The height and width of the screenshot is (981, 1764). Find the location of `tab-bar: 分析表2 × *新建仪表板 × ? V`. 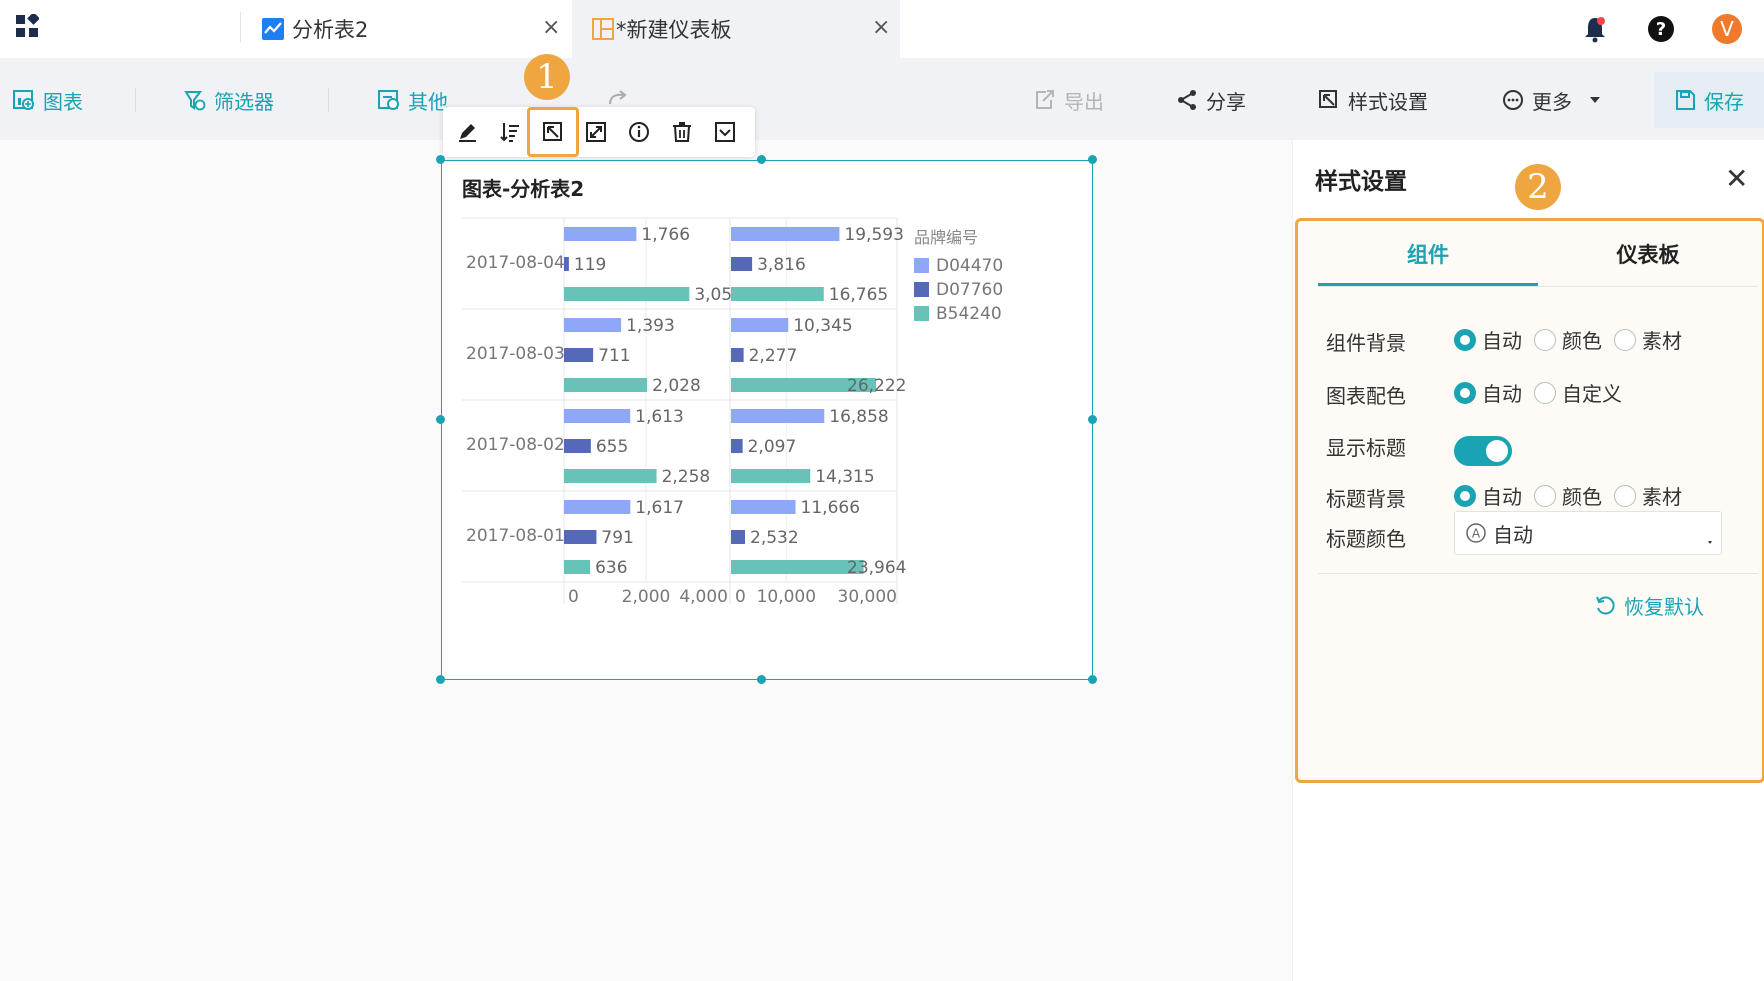

tab-bar: 分析表2 × *新建仪表板 × ? V is located at coordinates (882, 29).